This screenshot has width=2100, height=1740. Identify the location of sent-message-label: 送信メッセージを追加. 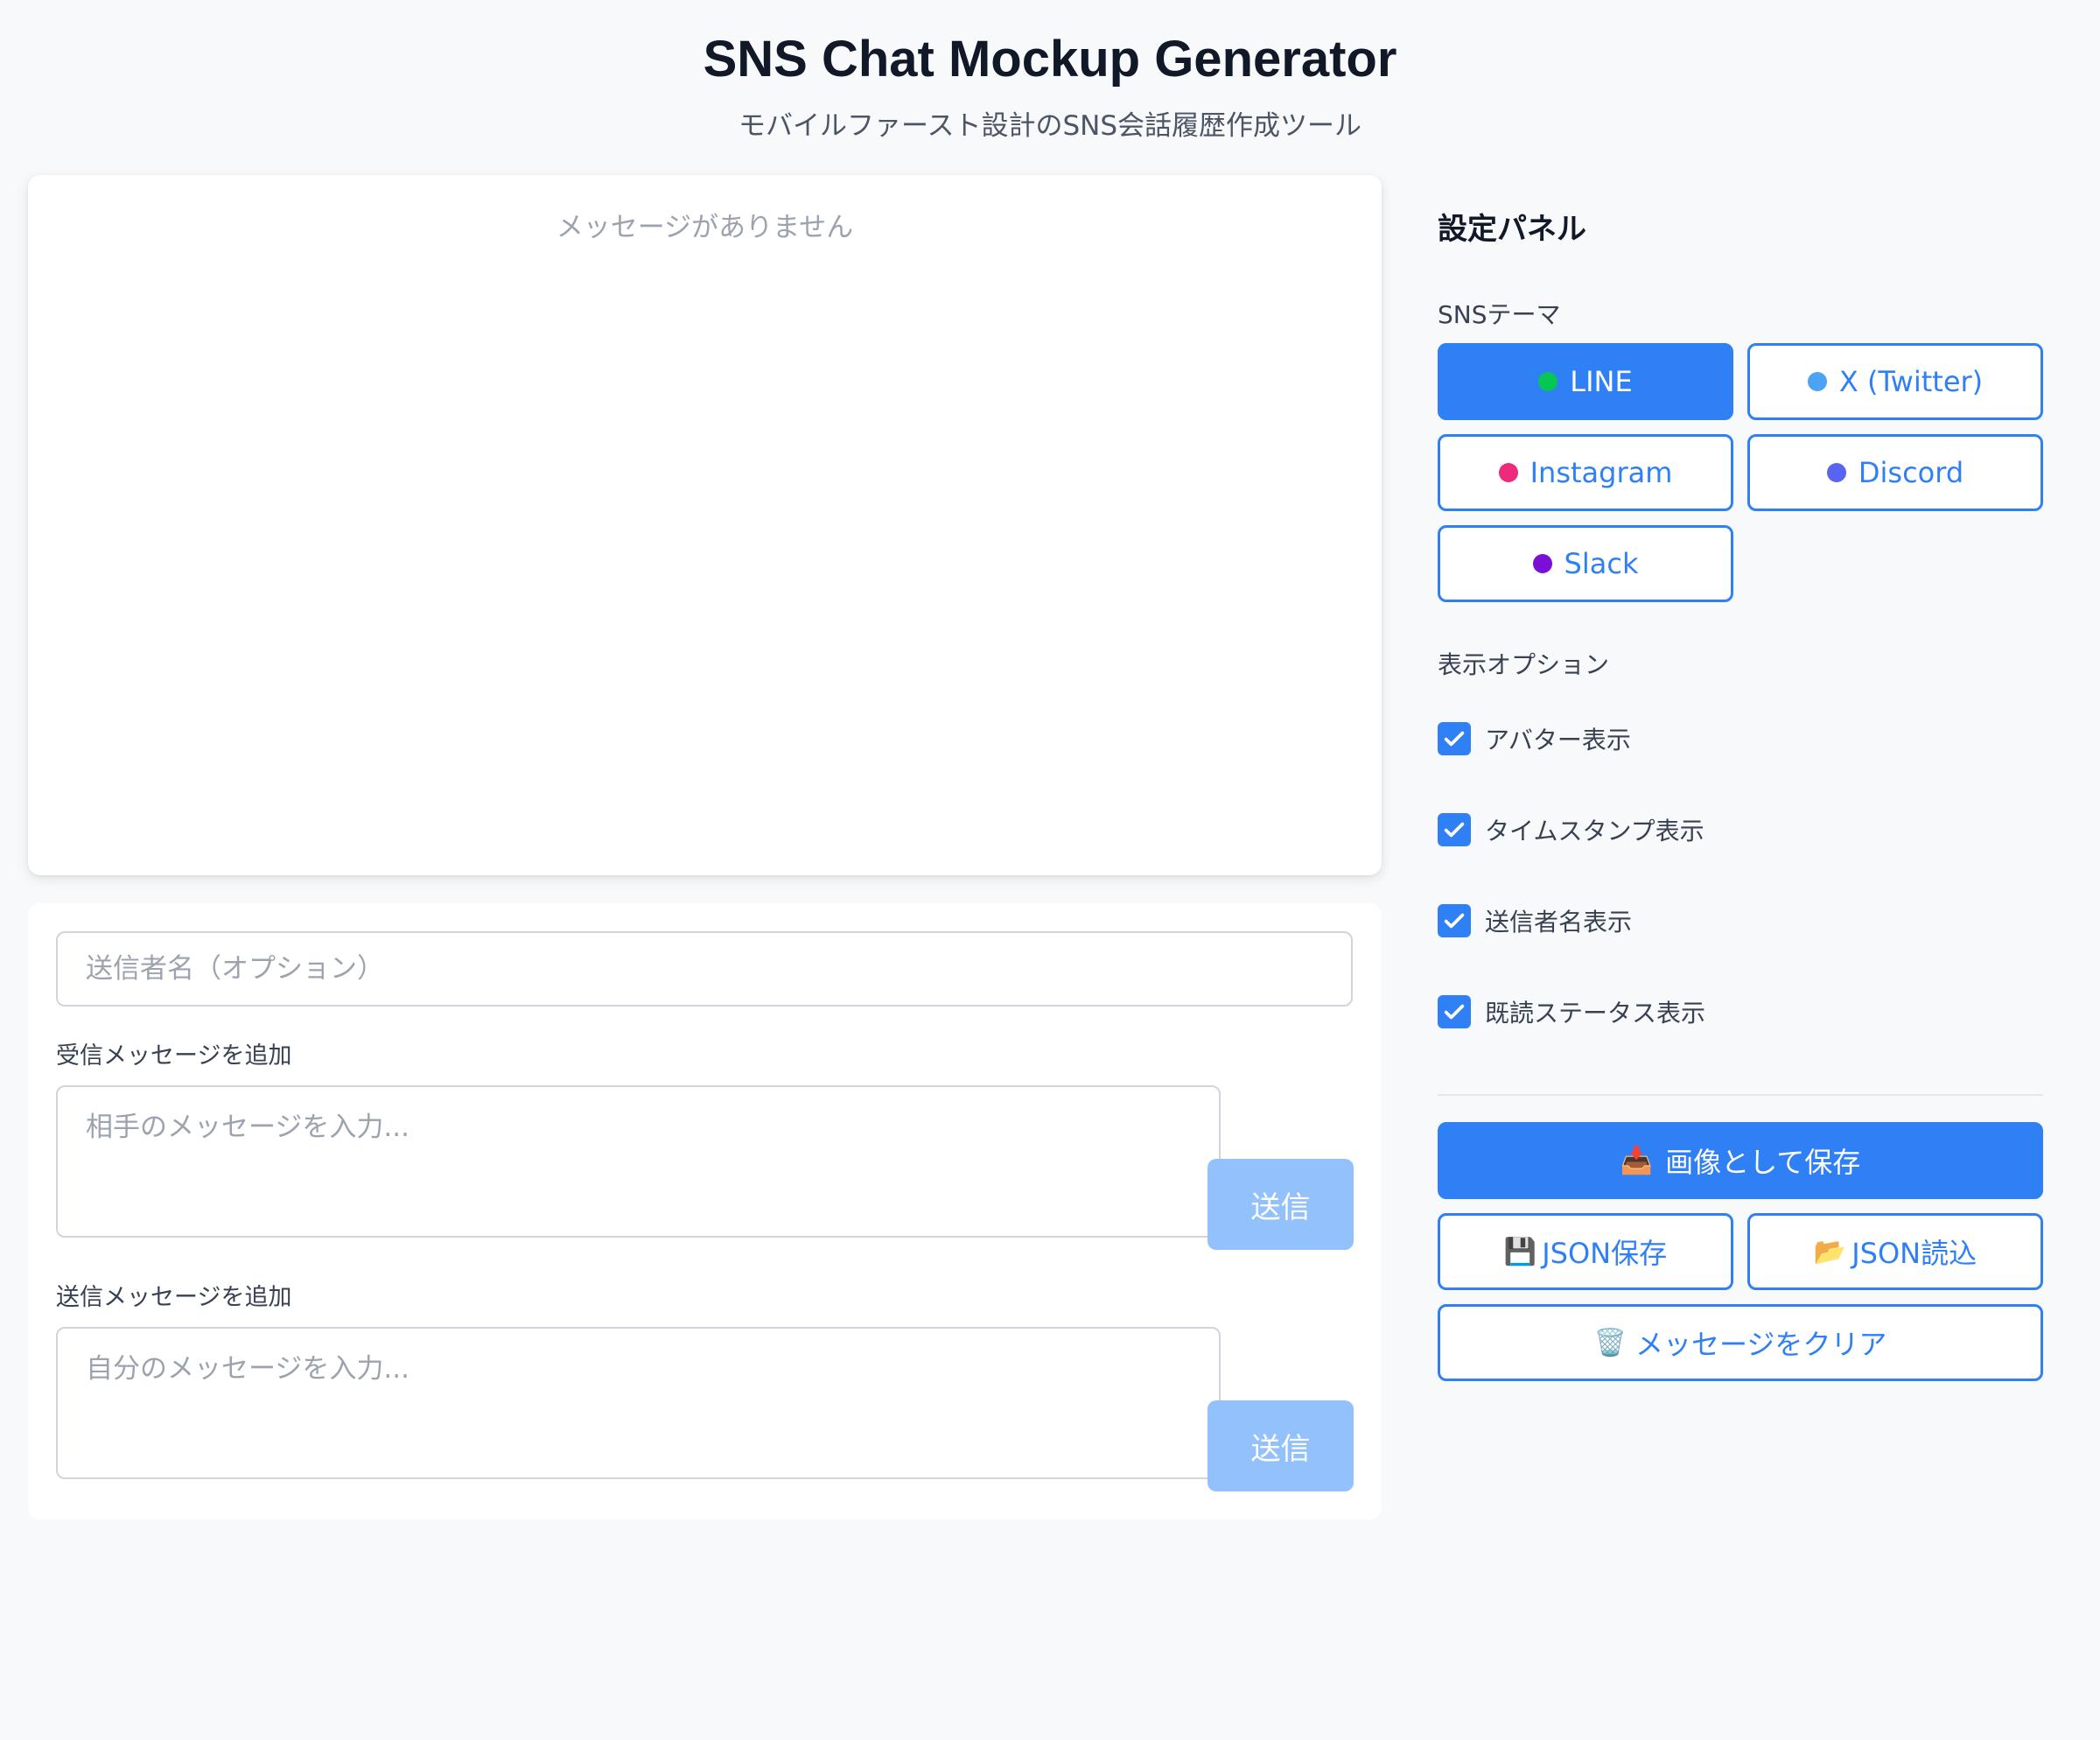
(174, 1297).